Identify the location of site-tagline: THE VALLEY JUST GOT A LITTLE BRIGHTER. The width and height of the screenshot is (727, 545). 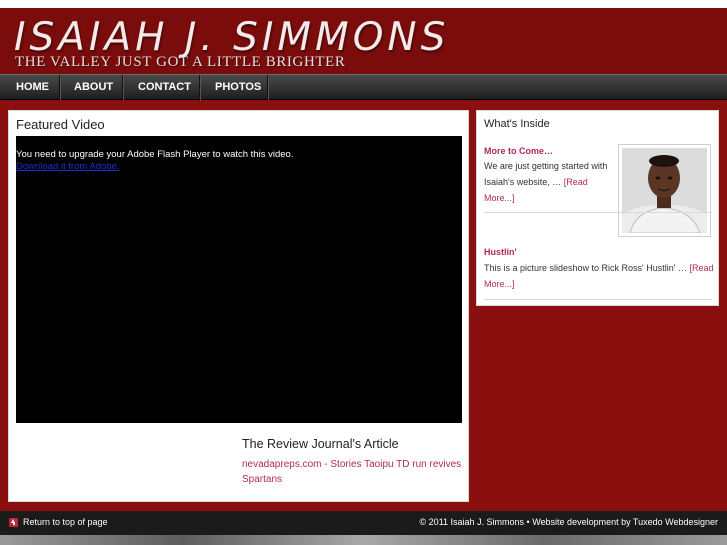
(180, 62).